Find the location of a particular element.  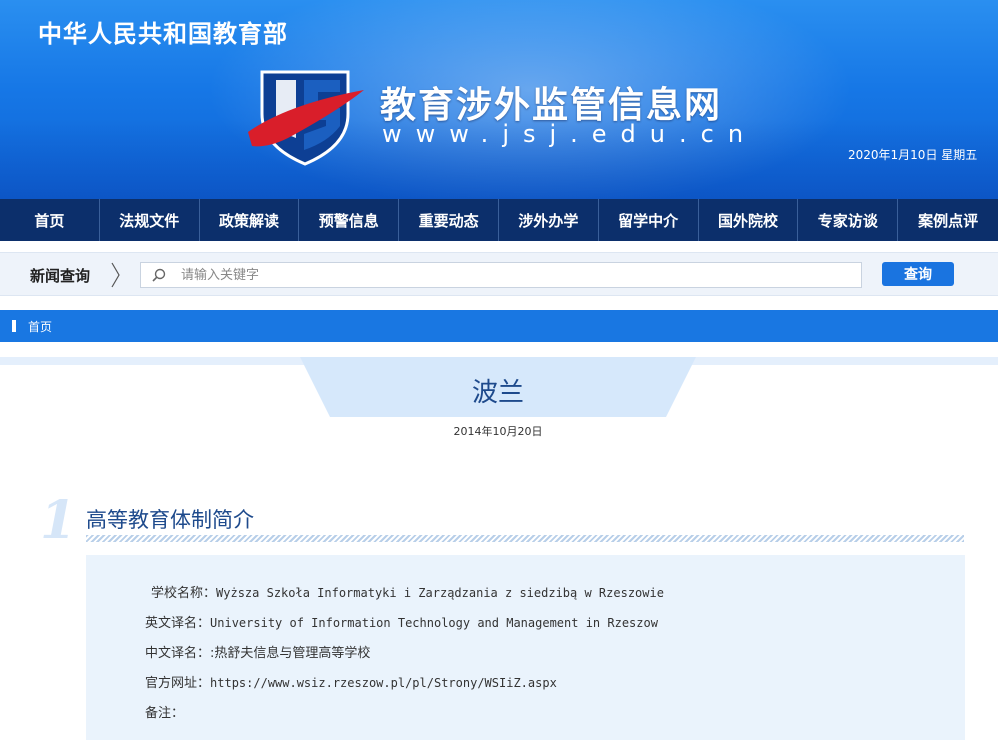

nav-item-news: 重要动态 is located at coordinates (449, 220).